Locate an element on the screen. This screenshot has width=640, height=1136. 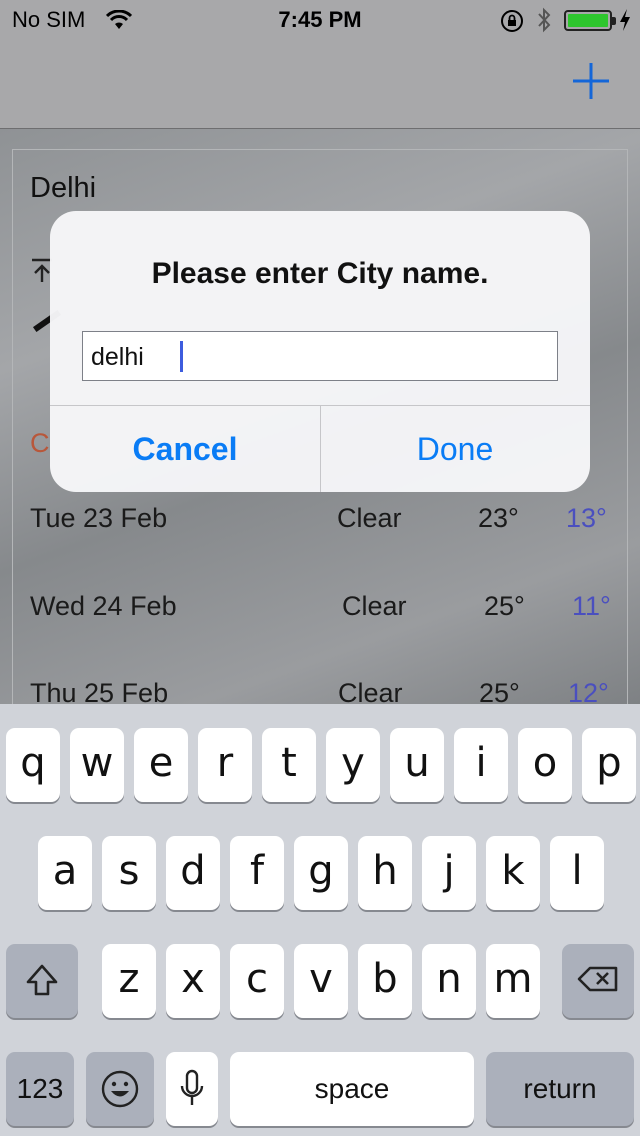
backspace-icon is located at coordinates (598, 979).